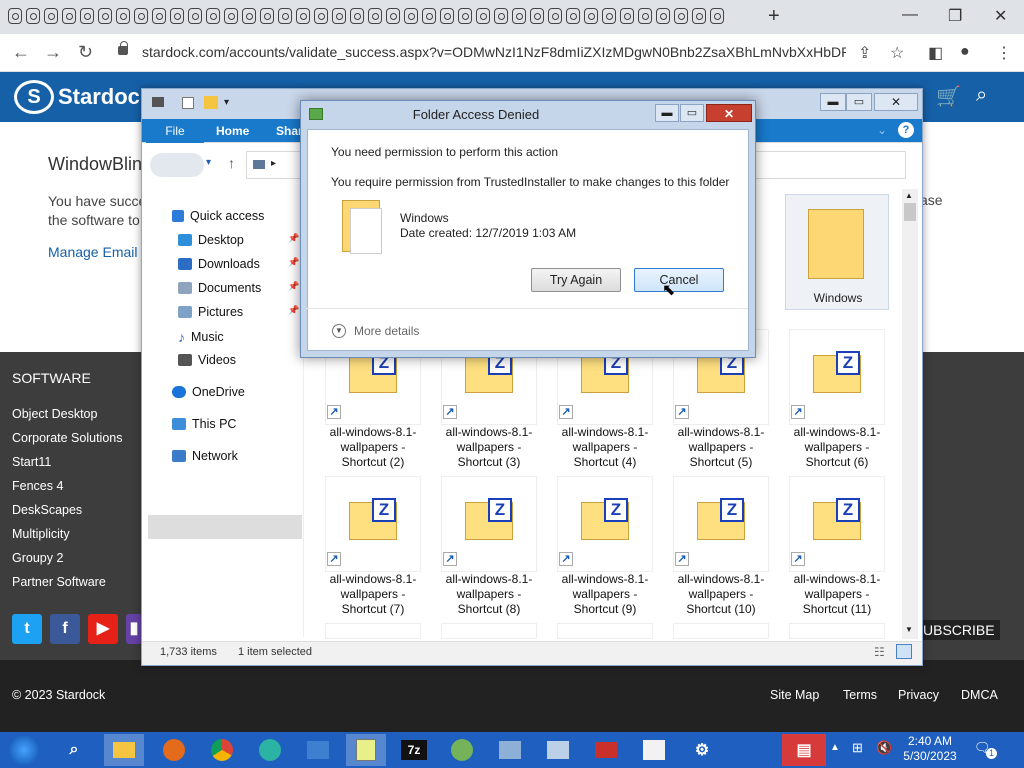  I want to click on software-link: Object Desktop, so click(67, 414).